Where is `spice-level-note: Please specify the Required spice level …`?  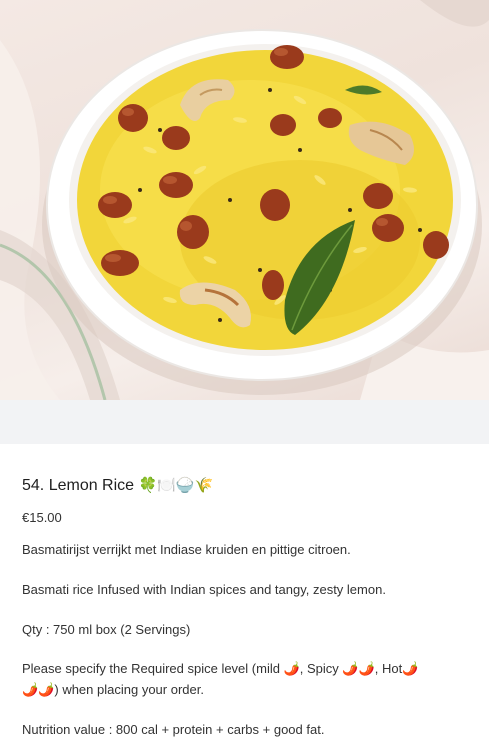
spice-level-note: Please specify the Required spice level … is located at coordinates (242, 680).